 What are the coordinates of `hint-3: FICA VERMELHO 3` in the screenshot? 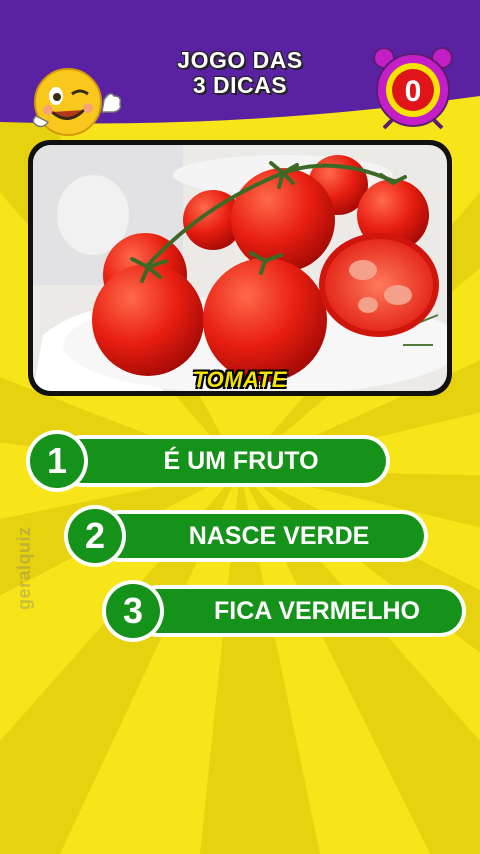 It's located at (284, 611).